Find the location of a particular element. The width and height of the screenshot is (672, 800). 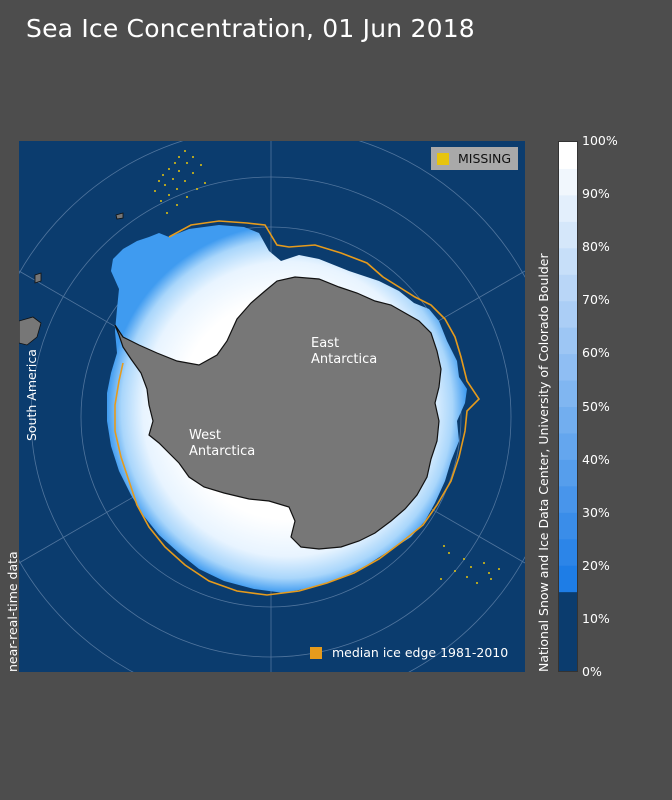

west-label-line1: West is located at coordinates (205, 435).